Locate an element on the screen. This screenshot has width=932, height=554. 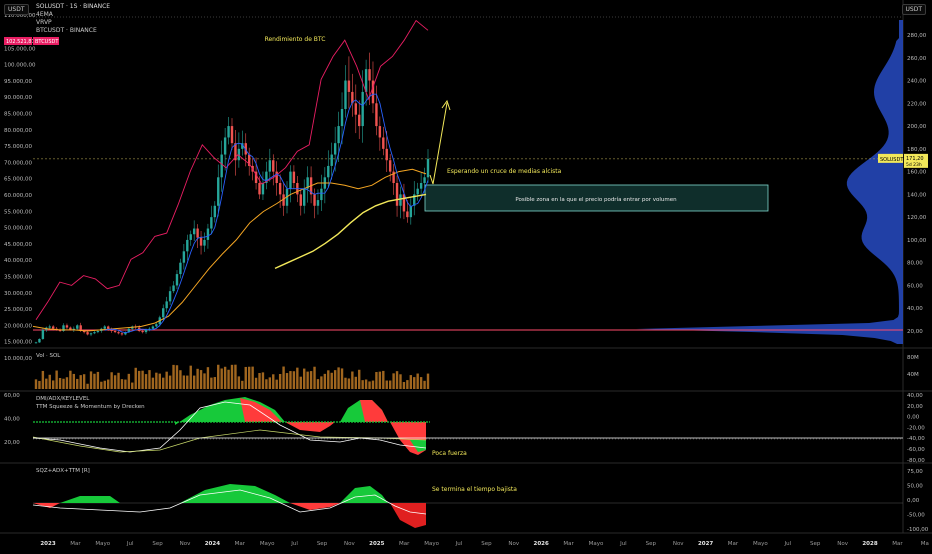
right-axis-tick: 100,00 is located at coordinates (917, 241).